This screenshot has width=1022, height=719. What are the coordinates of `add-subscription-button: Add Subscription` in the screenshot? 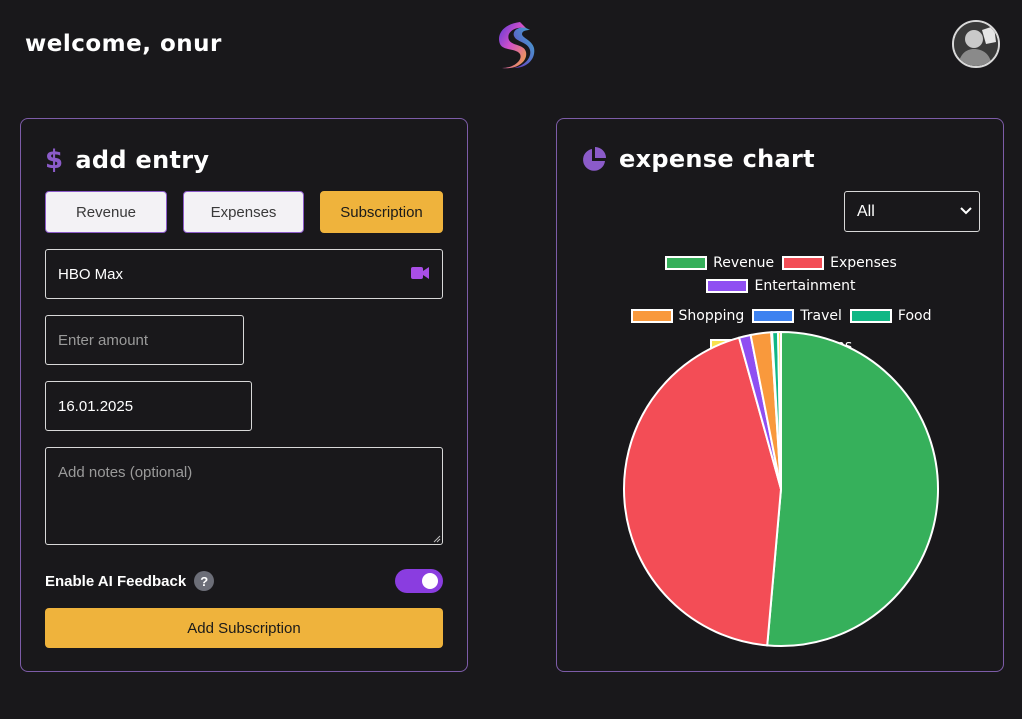 It's located at (244, 628).